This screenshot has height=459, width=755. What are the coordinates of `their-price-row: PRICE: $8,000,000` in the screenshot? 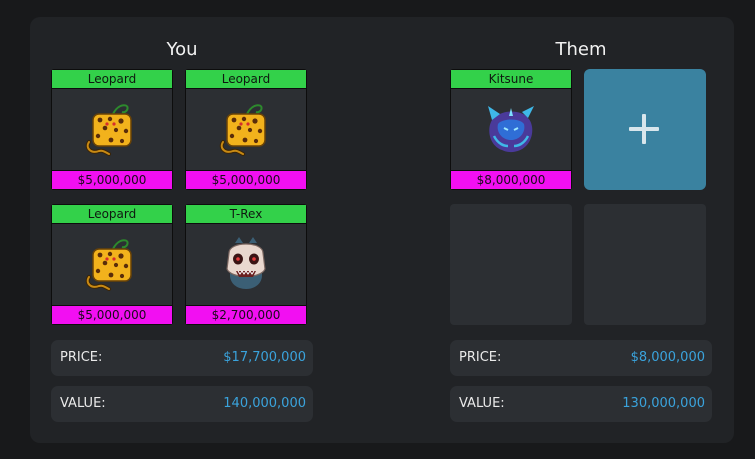 It's located at (581, 358).